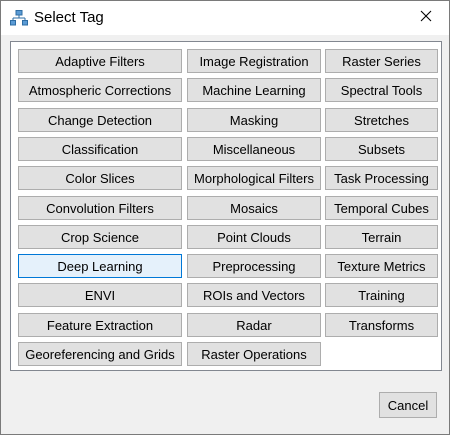 The image size is (450, 435). What do you see at coordinates (69, 17) in the screenshot?
I see `dialog-title: Select Tag` at bounding box center [69, 17].